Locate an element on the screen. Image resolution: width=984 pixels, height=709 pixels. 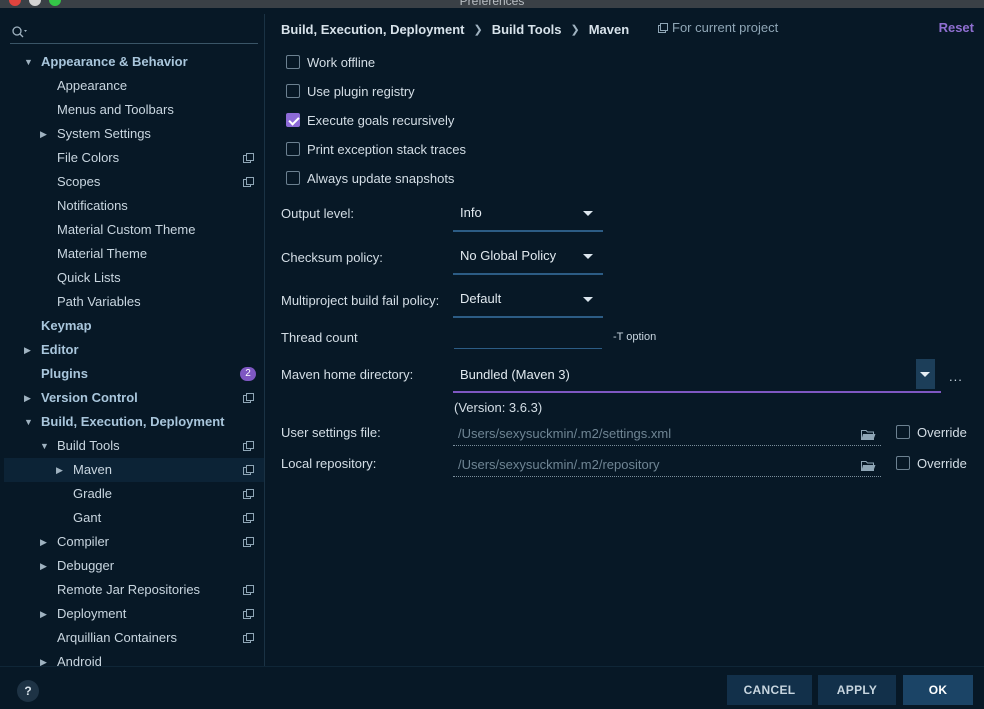
sidebar-item: ▶ Deployment is located at coordinates (134, 614).